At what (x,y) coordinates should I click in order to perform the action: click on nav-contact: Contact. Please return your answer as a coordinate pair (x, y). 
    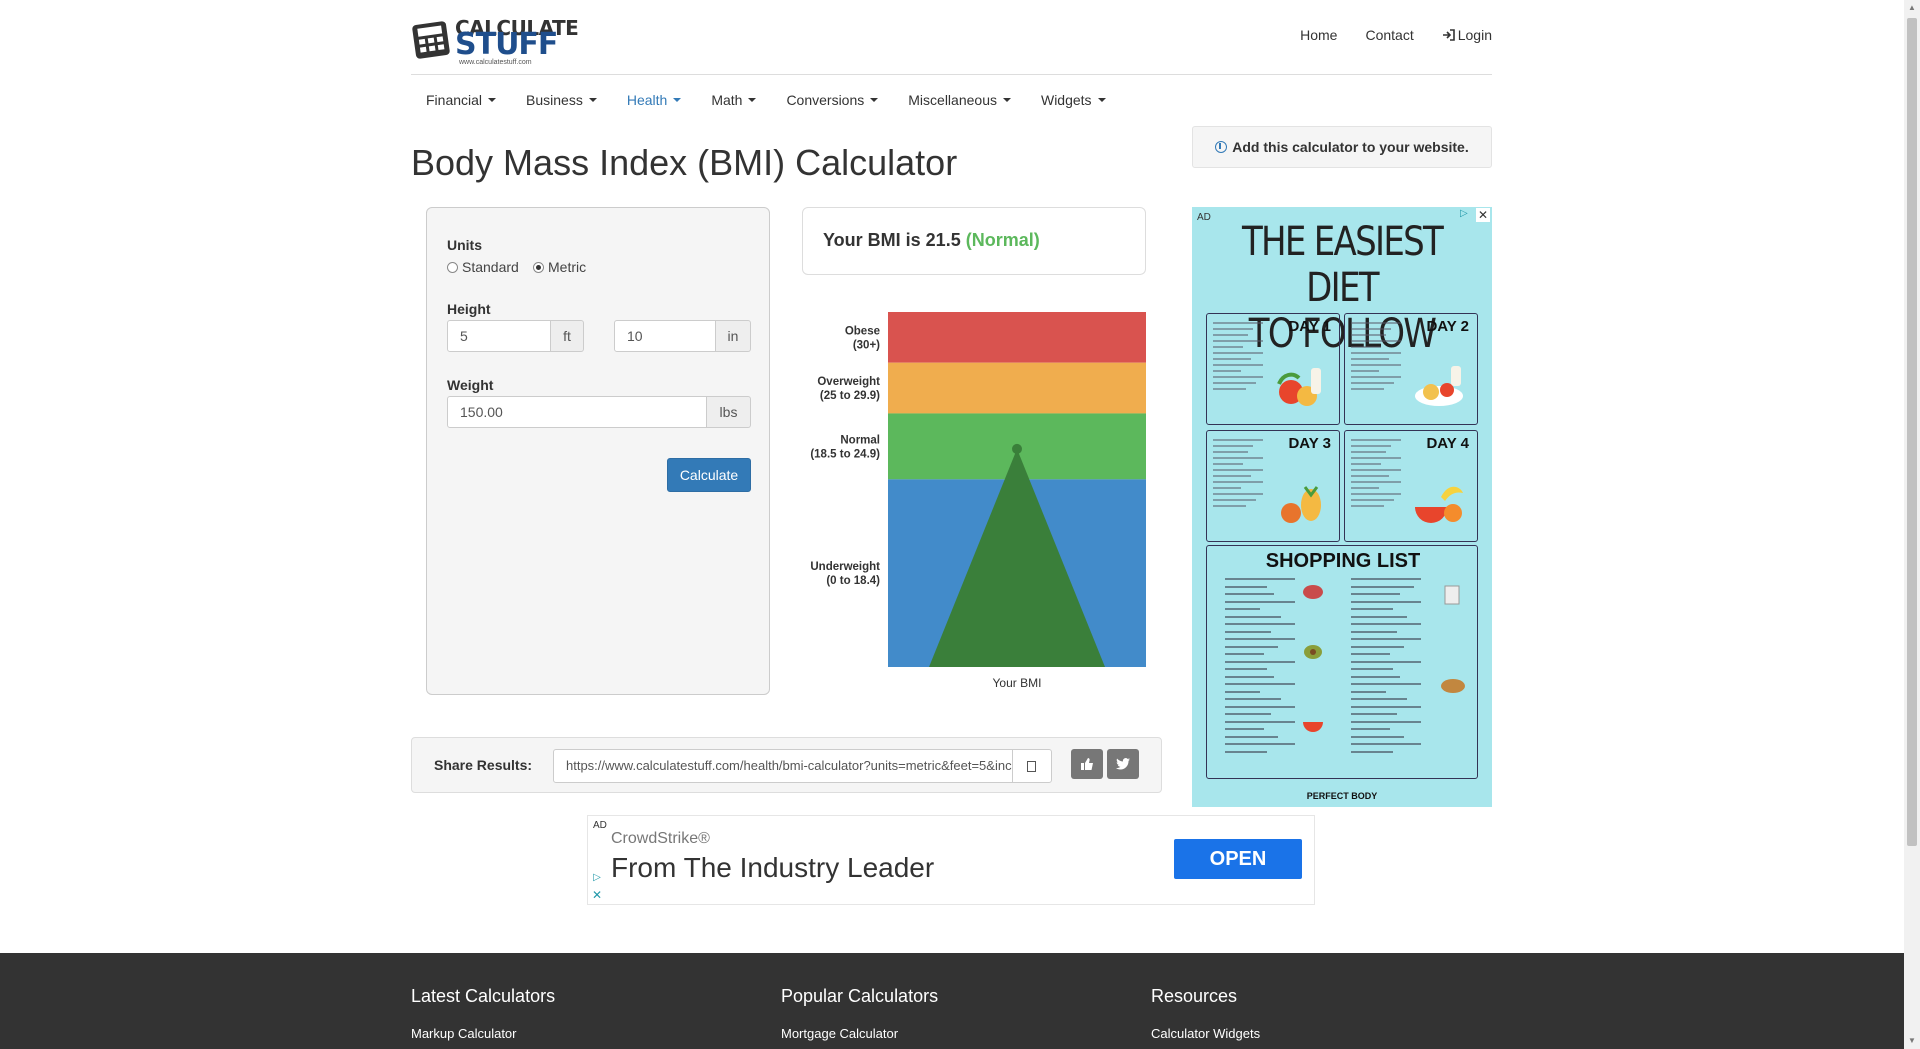
    Looking at the image, I should click on (1389, 35).